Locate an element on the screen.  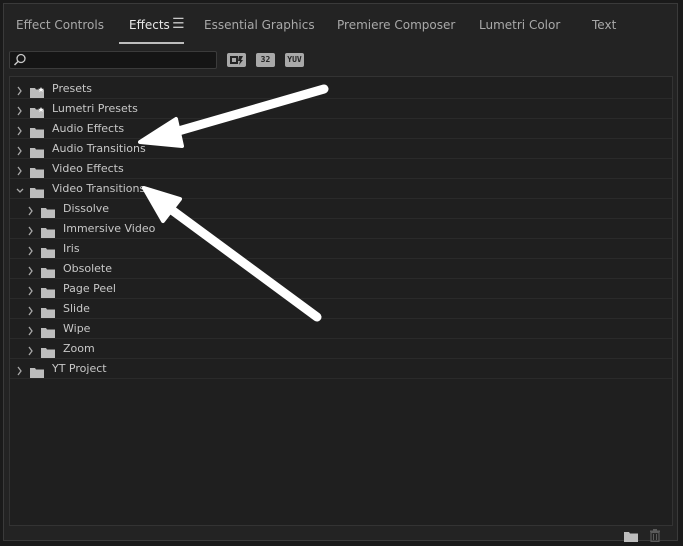
tree-row-label: Video Effects is located at coordinates (88, 168).